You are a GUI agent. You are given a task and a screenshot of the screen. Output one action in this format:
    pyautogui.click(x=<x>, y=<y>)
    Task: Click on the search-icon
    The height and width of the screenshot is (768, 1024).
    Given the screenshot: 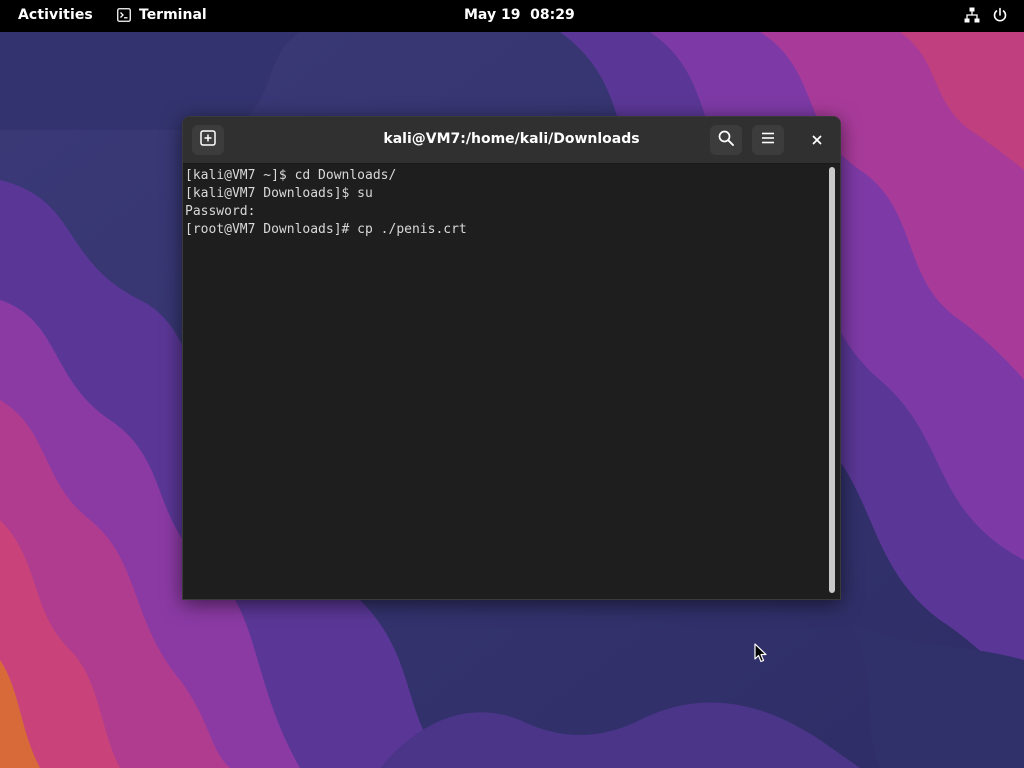 What is the action you would take?
    pyautogui.click(x=726, y=140)
    